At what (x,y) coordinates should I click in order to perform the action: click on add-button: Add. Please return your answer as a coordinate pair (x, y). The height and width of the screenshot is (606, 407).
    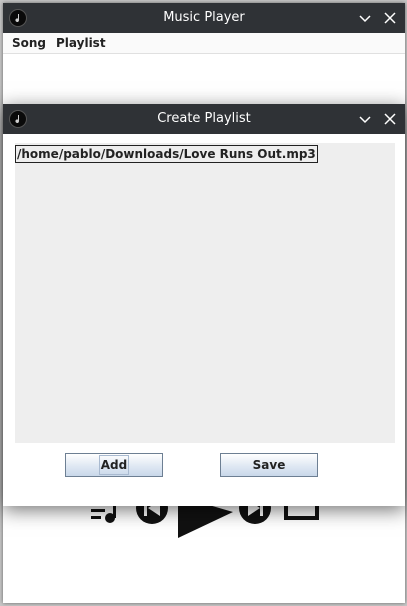
    Looking at the image, I should click on (114, 465).